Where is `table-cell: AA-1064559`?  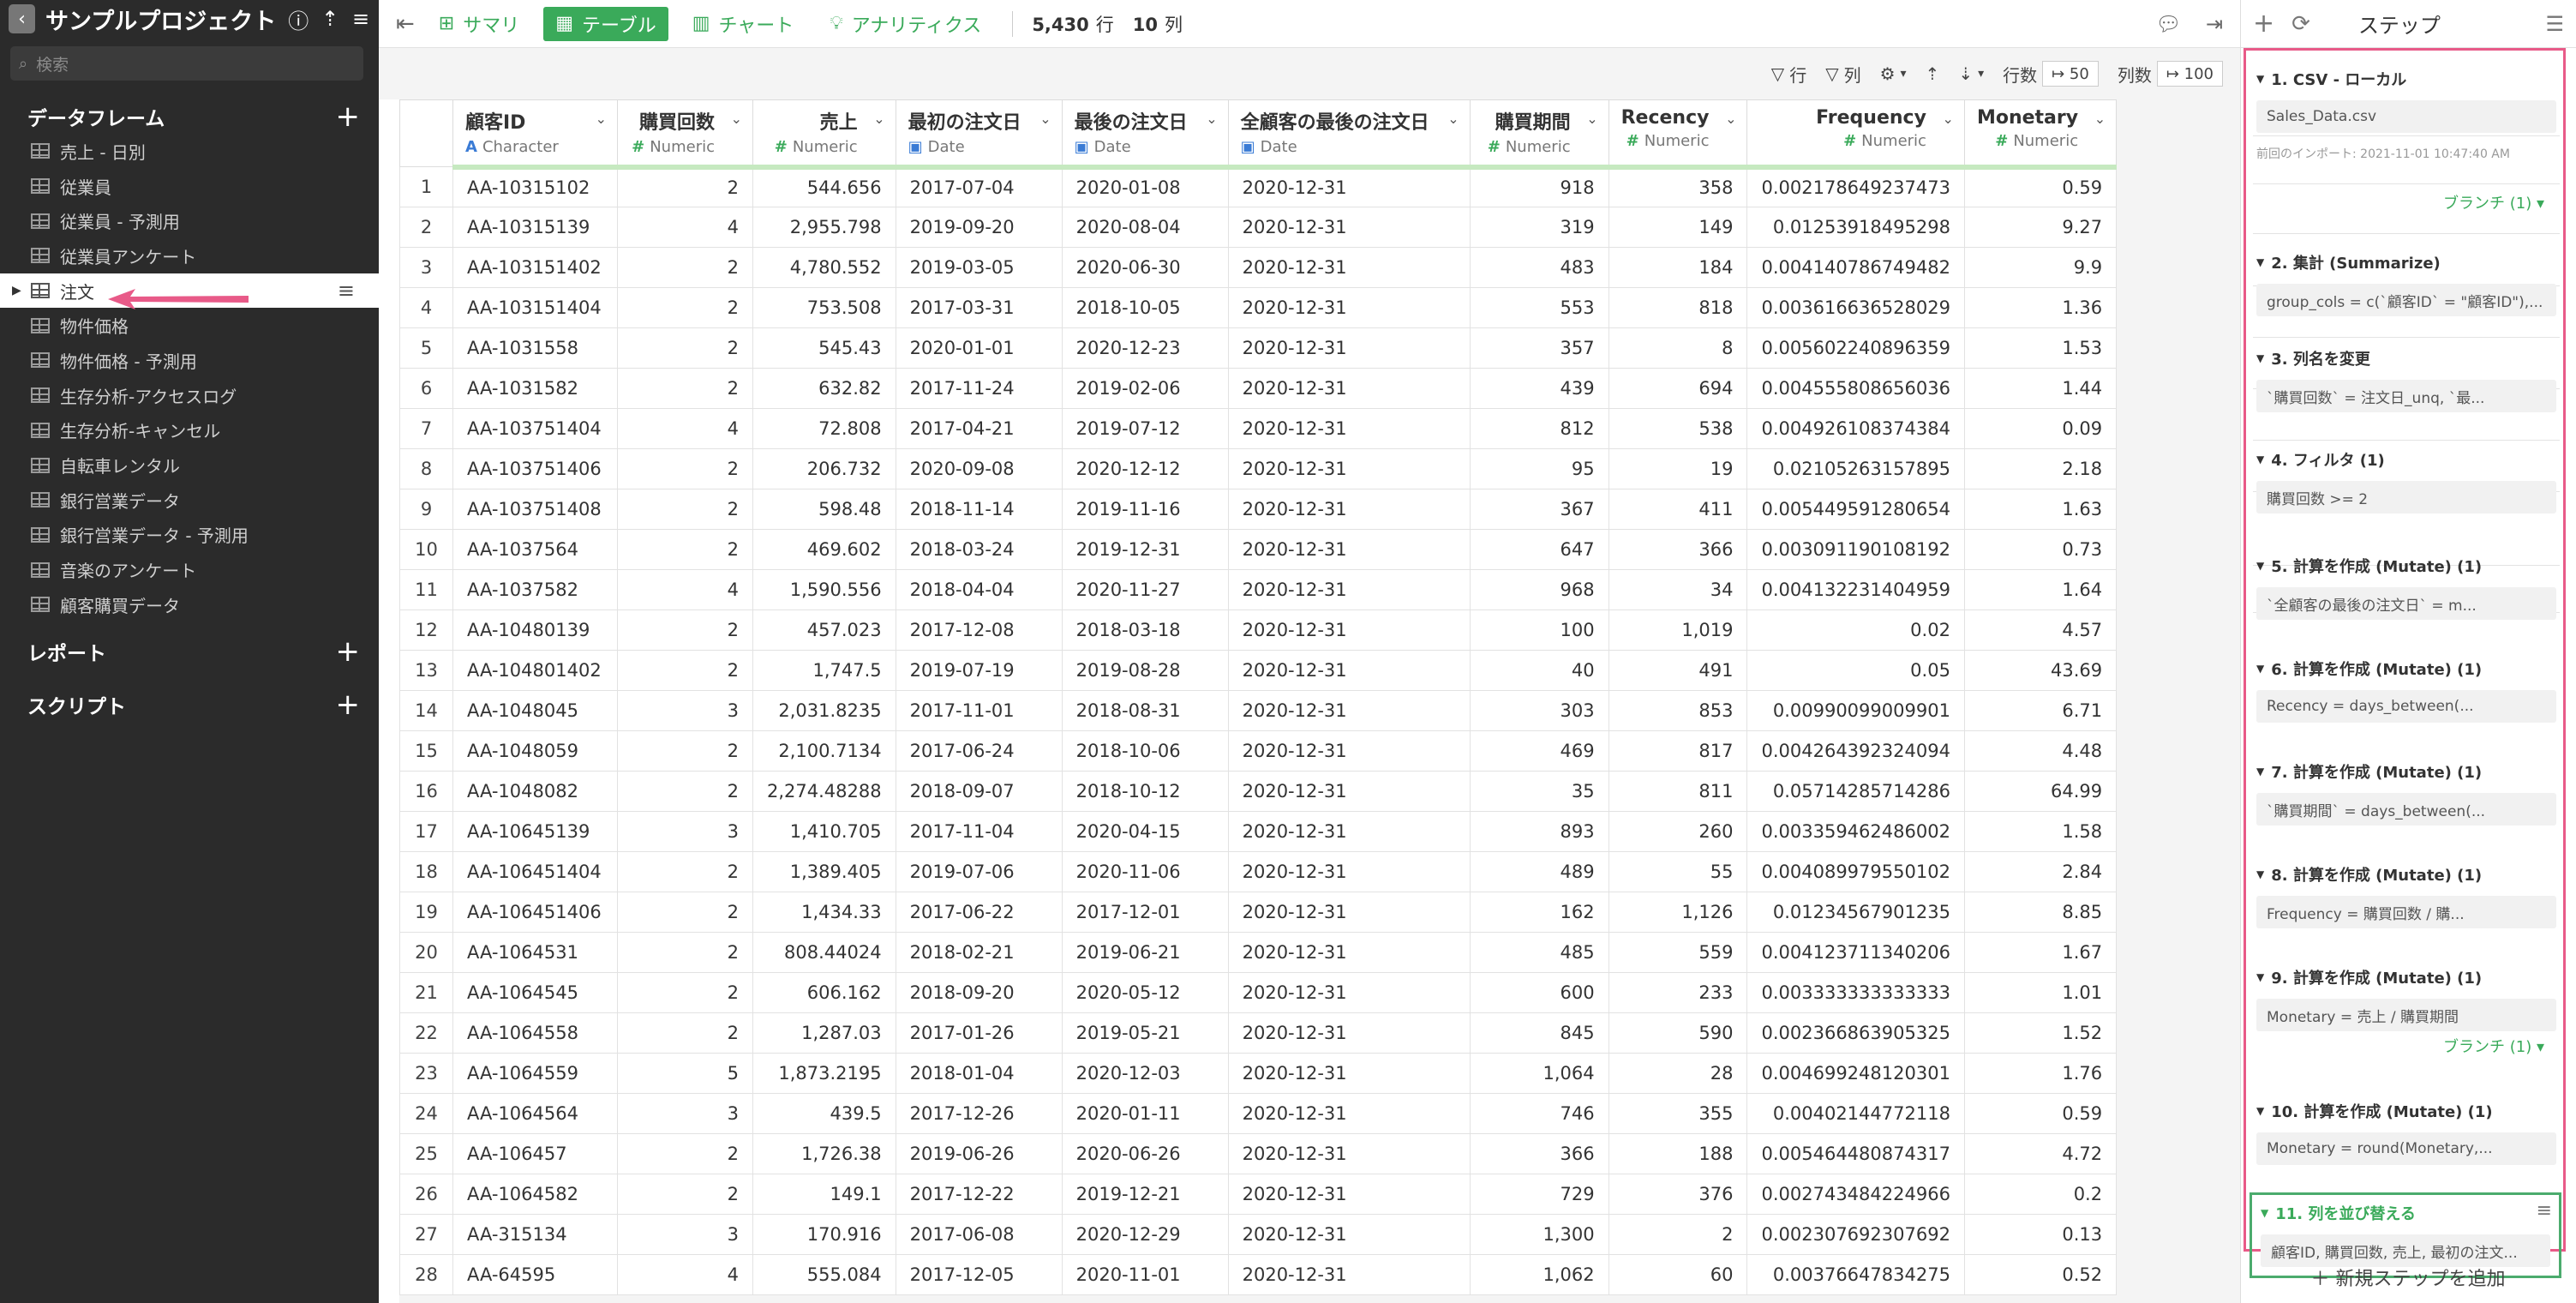
table-cell: AA-1064559 is located at coordinates (535, 1074).